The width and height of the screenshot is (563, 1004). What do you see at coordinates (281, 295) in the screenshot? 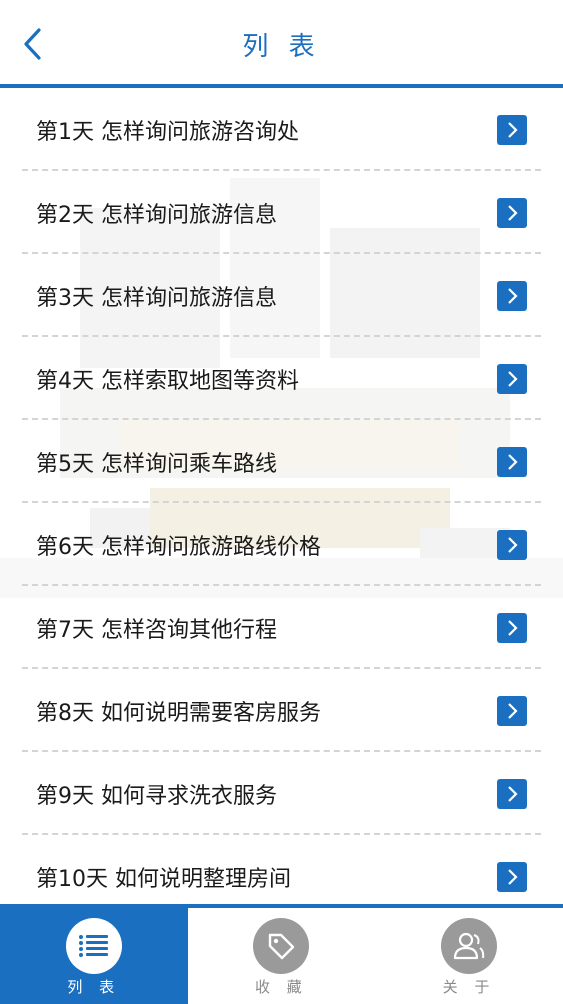
I see `list-item: 第3天 怎样询问旅游信息` at bounding box center [281, 295].